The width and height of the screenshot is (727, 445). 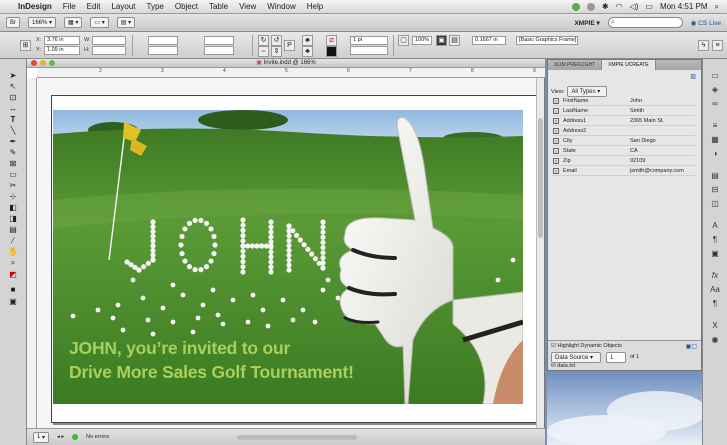 What do you see at coordinates (547, 40) in the screenshot?
I see `object-style-dropdown: [Basic Graphics Frame]` at bounding box center [547, 40].